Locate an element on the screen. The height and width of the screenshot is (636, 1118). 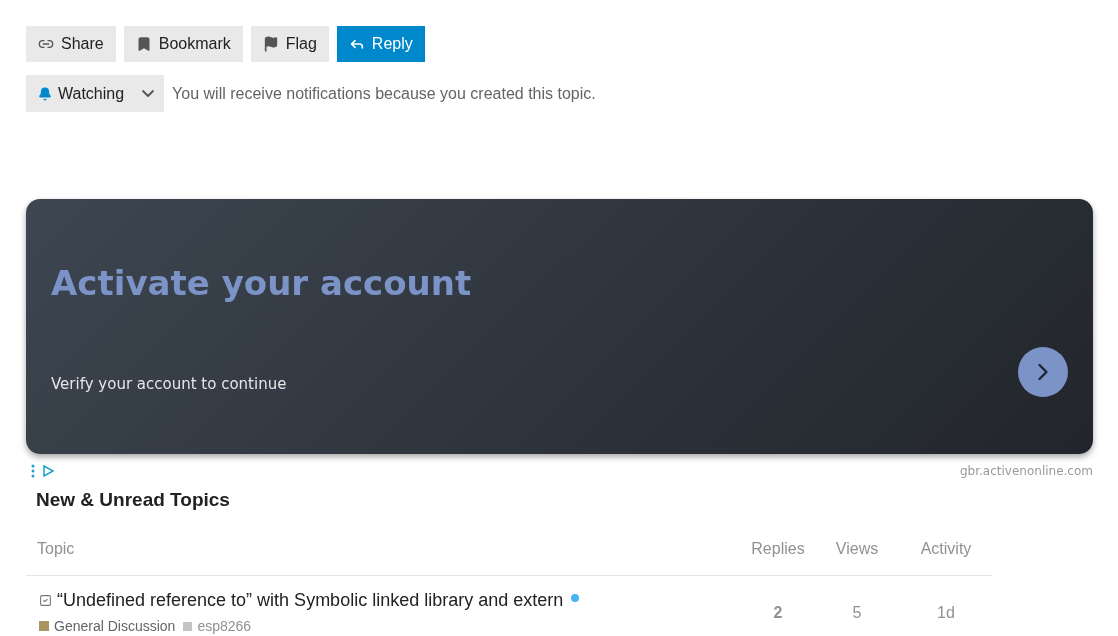
tag-link: esp8266 is located at coordinates (217, 625).